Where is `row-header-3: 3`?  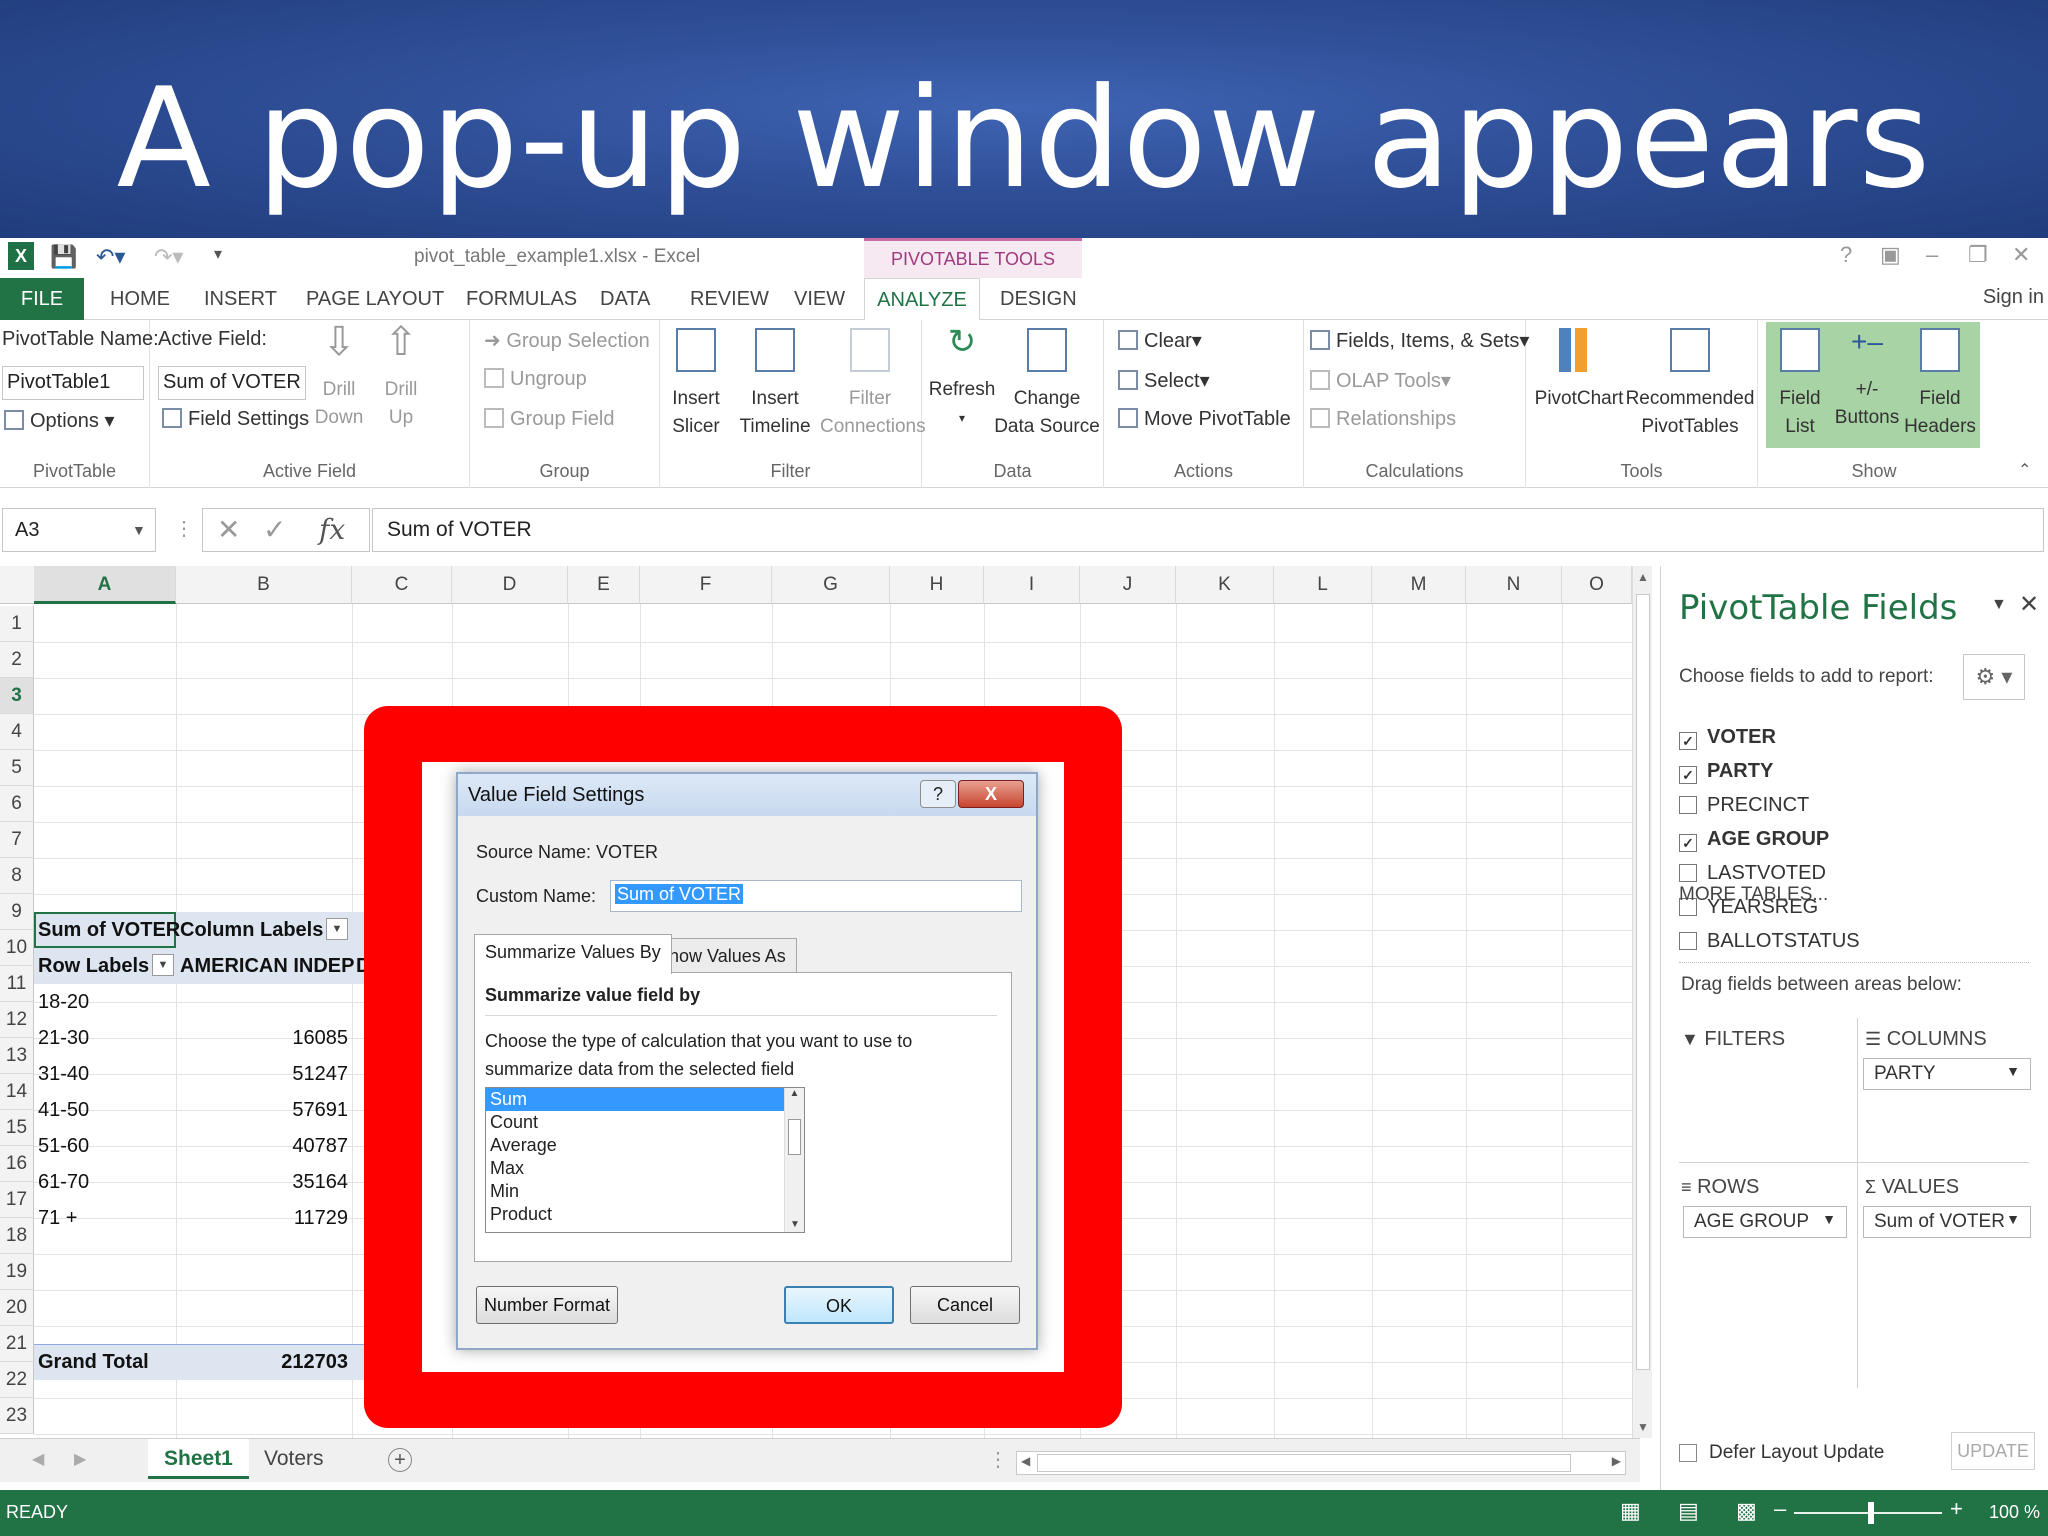
row-header-3: 3 is located at coordinates (17, 696).